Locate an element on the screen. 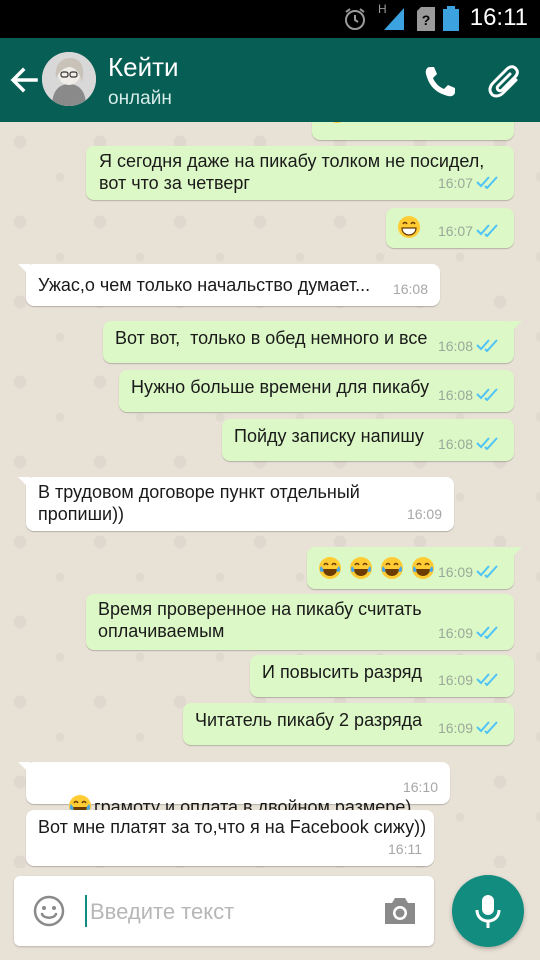  microphone-icon is located at coordinates (488, 911).